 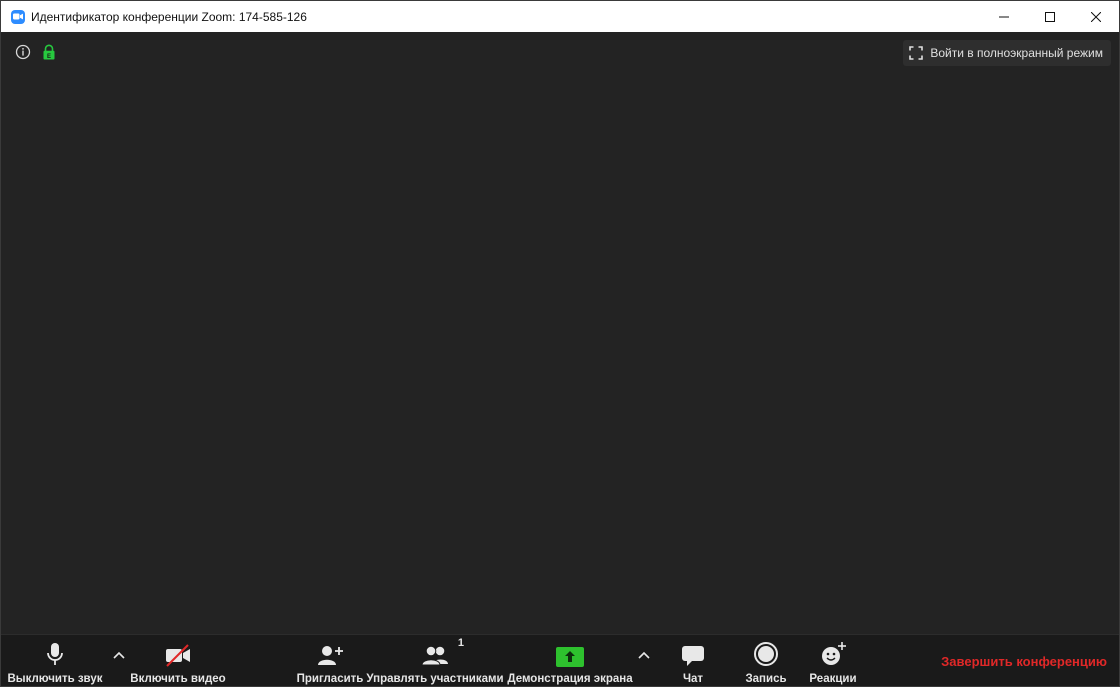 I want to click on share-options-chevron-up-icon, so click(x=644, y=655).